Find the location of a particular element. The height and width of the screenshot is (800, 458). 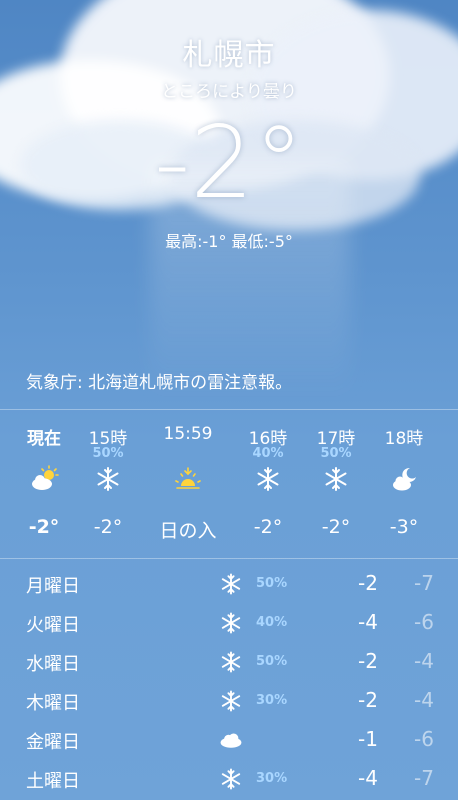

daily-row: 月曜日 50% -2 -7 is located at coordinates (229, 585).